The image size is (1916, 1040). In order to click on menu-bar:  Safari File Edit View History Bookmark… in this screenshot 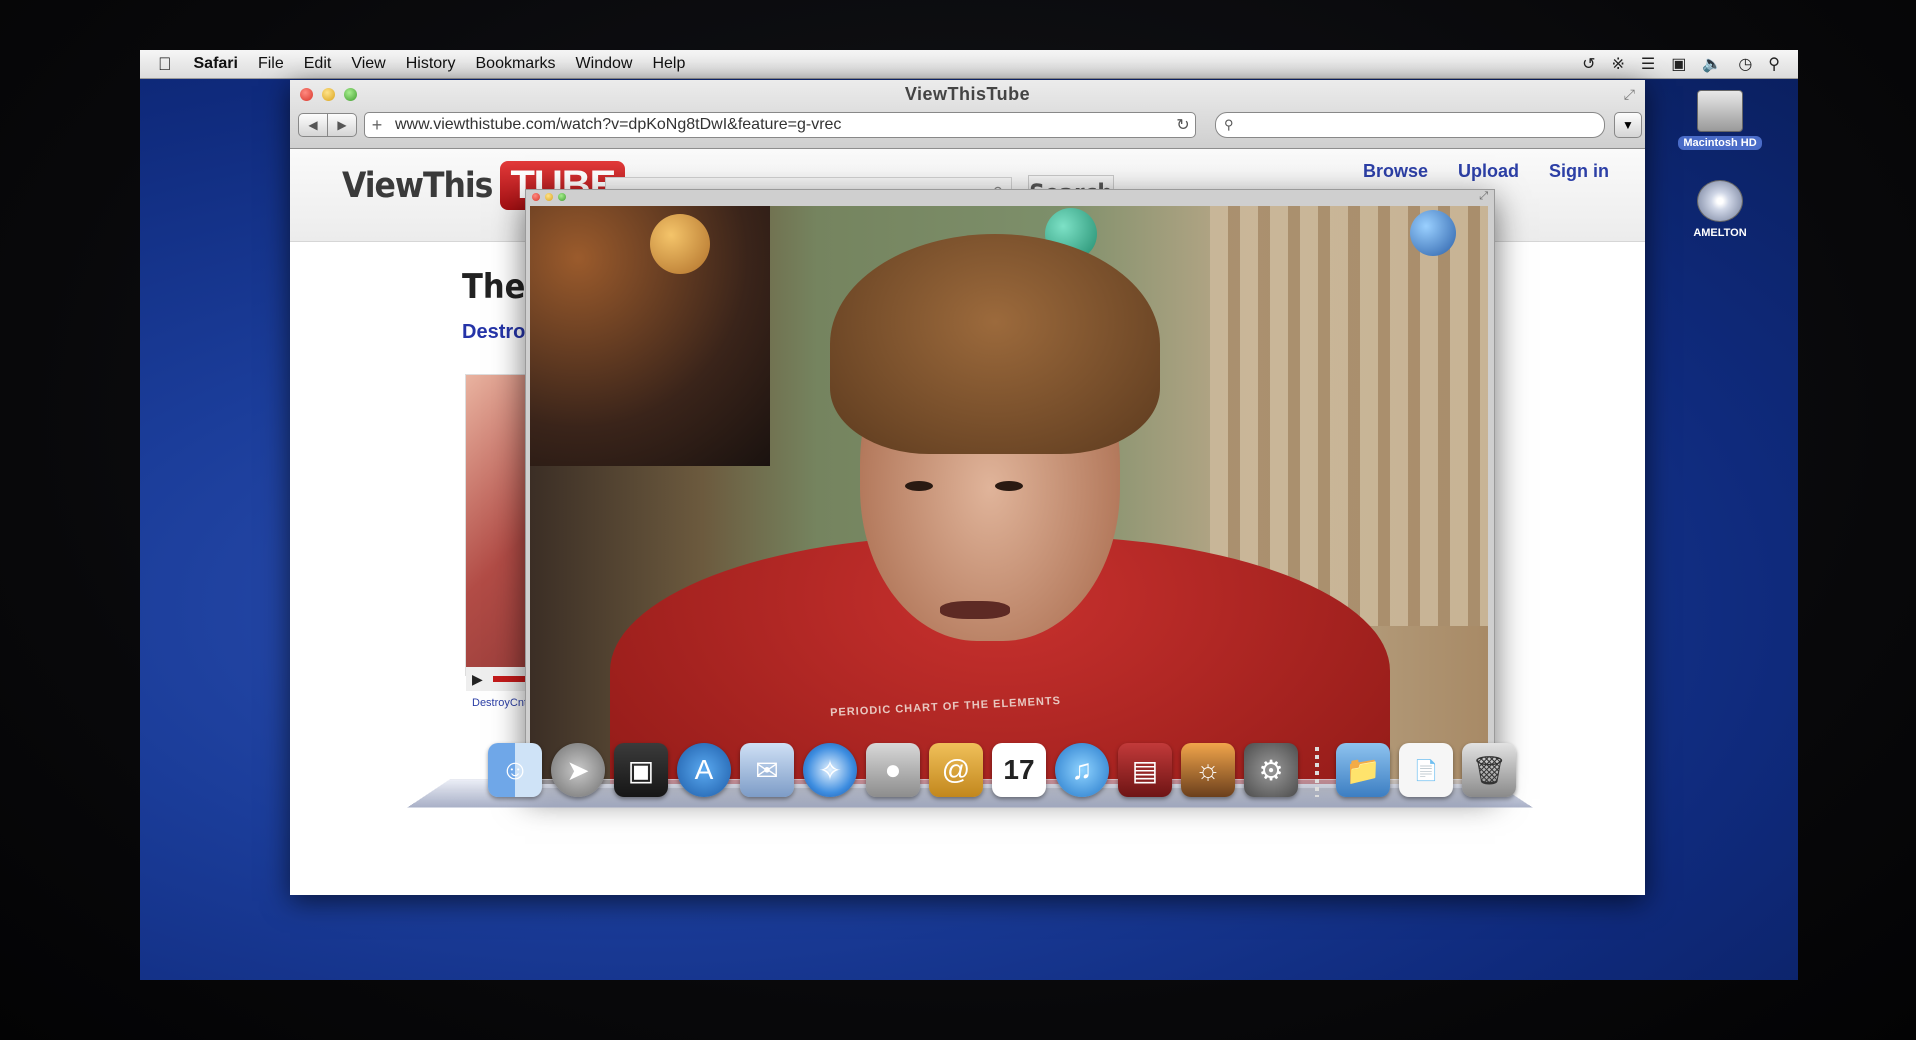, I will do `click(969, 64)`.